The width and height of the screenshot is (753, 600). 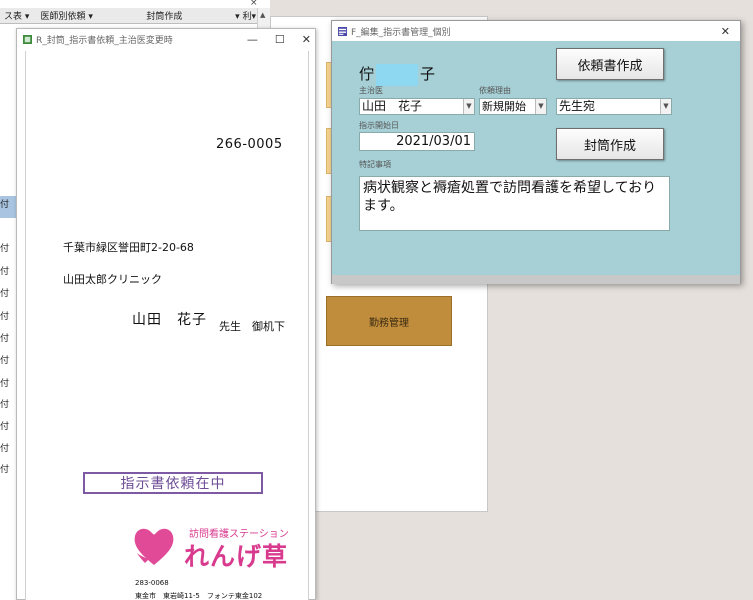 I want to click on heart-logo-icon, so click(x=154, y=546).